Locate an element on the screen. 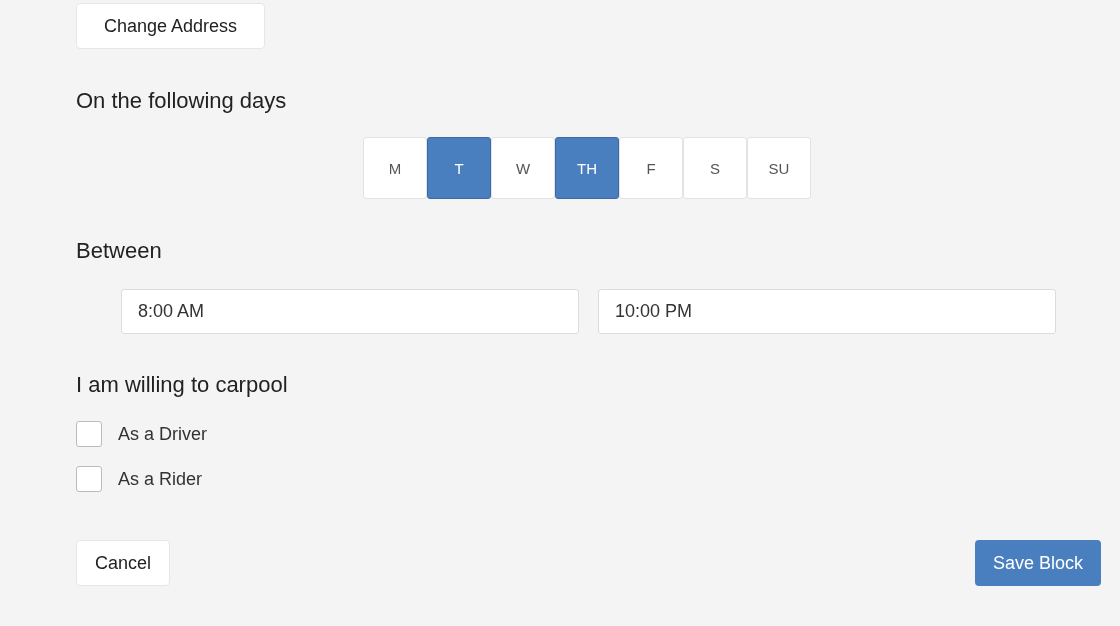 This screenshot has height=626, width=1120. days-heading: On the following days is located at coordinates (181, 101).